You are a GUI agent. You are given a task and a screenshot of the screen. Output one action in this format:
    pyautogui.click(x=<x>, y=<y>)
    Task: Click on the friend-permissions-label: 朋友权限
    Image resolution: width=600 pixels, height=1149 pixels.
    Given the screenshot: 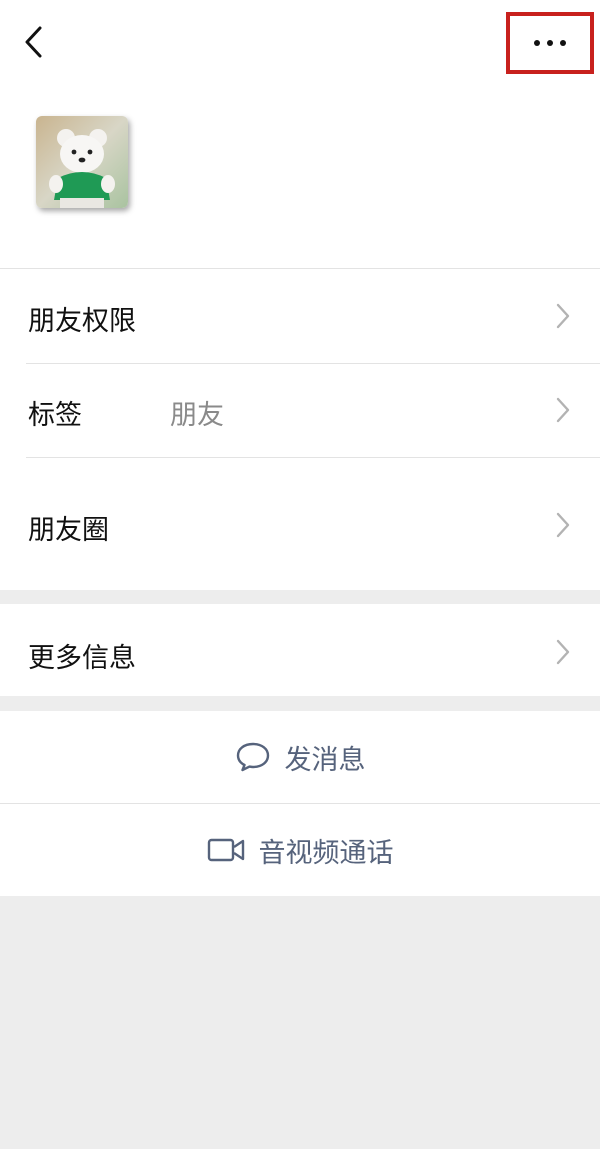 What is the action you would take?
    pyautogui.click(x=82, y=321)
    